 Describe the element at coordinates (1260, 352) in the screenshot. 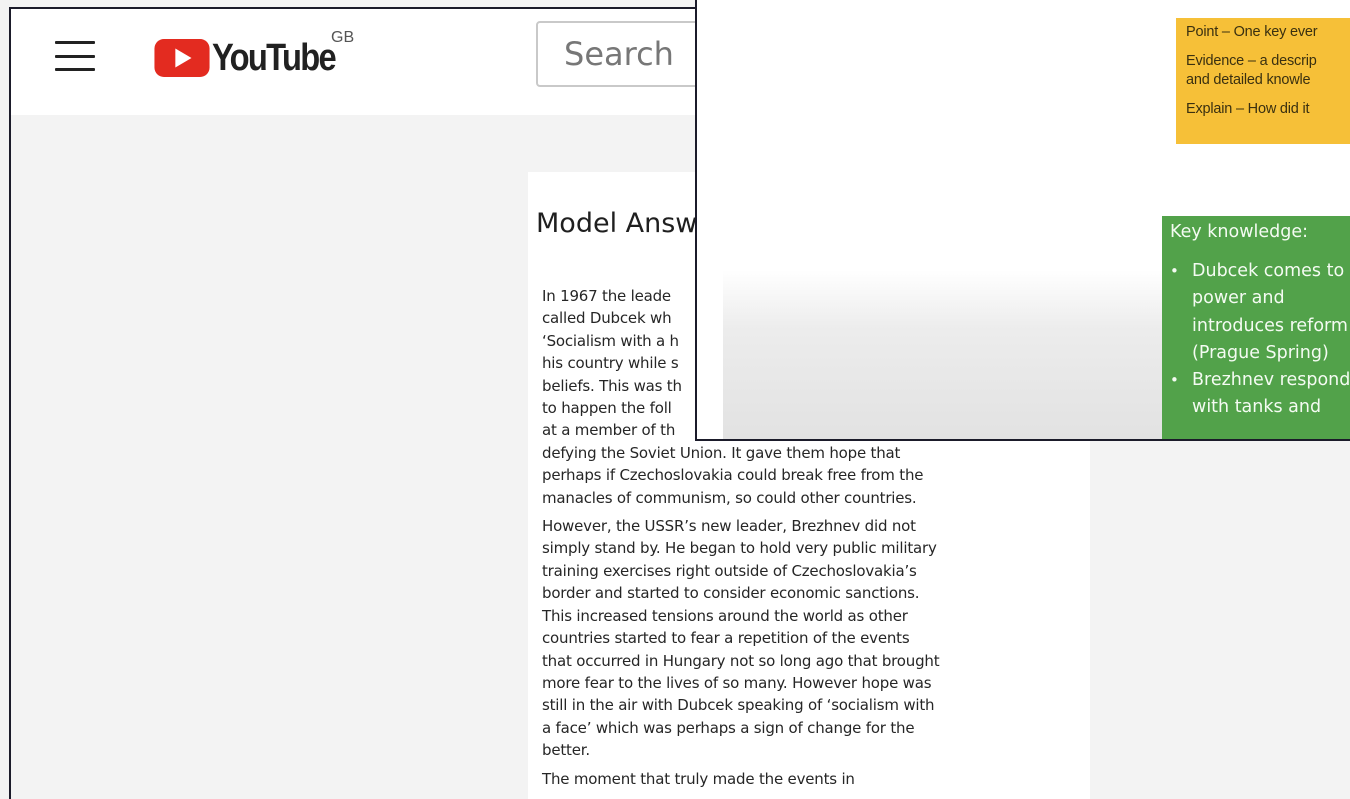

I see `bullet-continuation: (Prague Spring)` at that location.